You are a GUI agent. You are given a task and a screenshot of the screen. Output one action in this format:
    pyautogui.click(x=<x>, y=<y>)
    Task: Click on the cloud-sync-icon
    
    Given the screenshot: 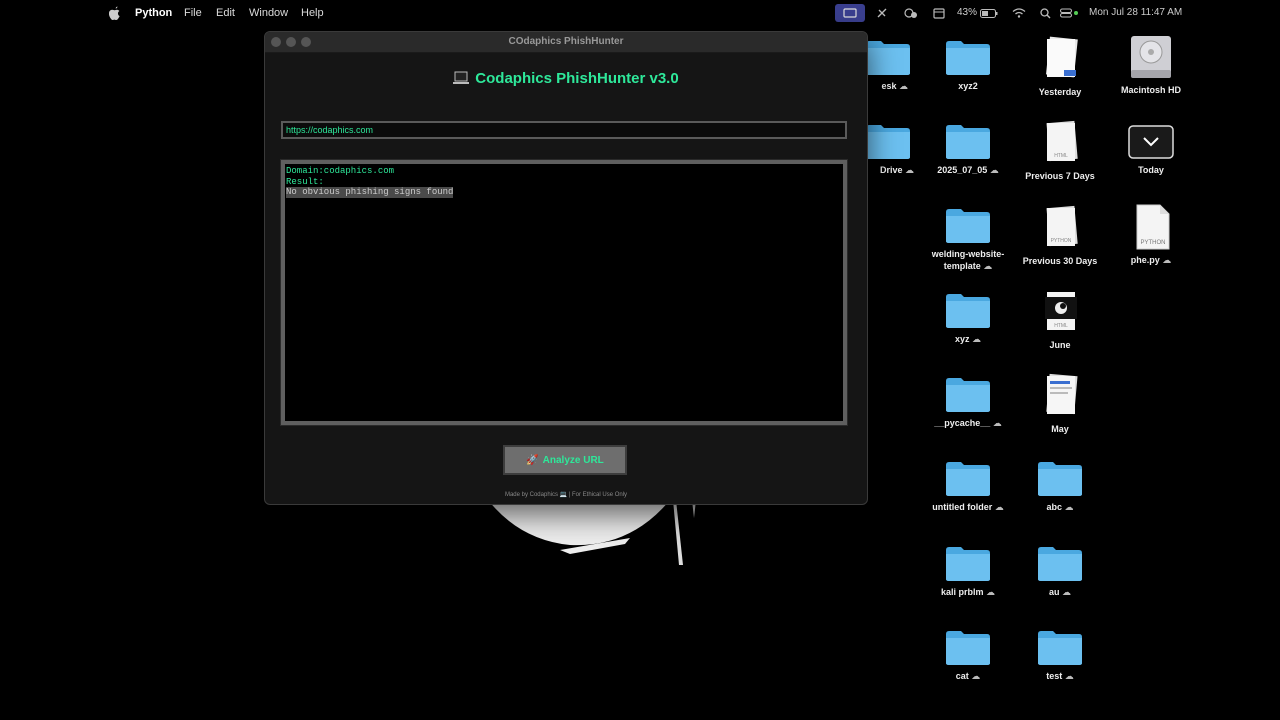 What is the action you would take?
    pyautogui.click(x=911, y=13)
    